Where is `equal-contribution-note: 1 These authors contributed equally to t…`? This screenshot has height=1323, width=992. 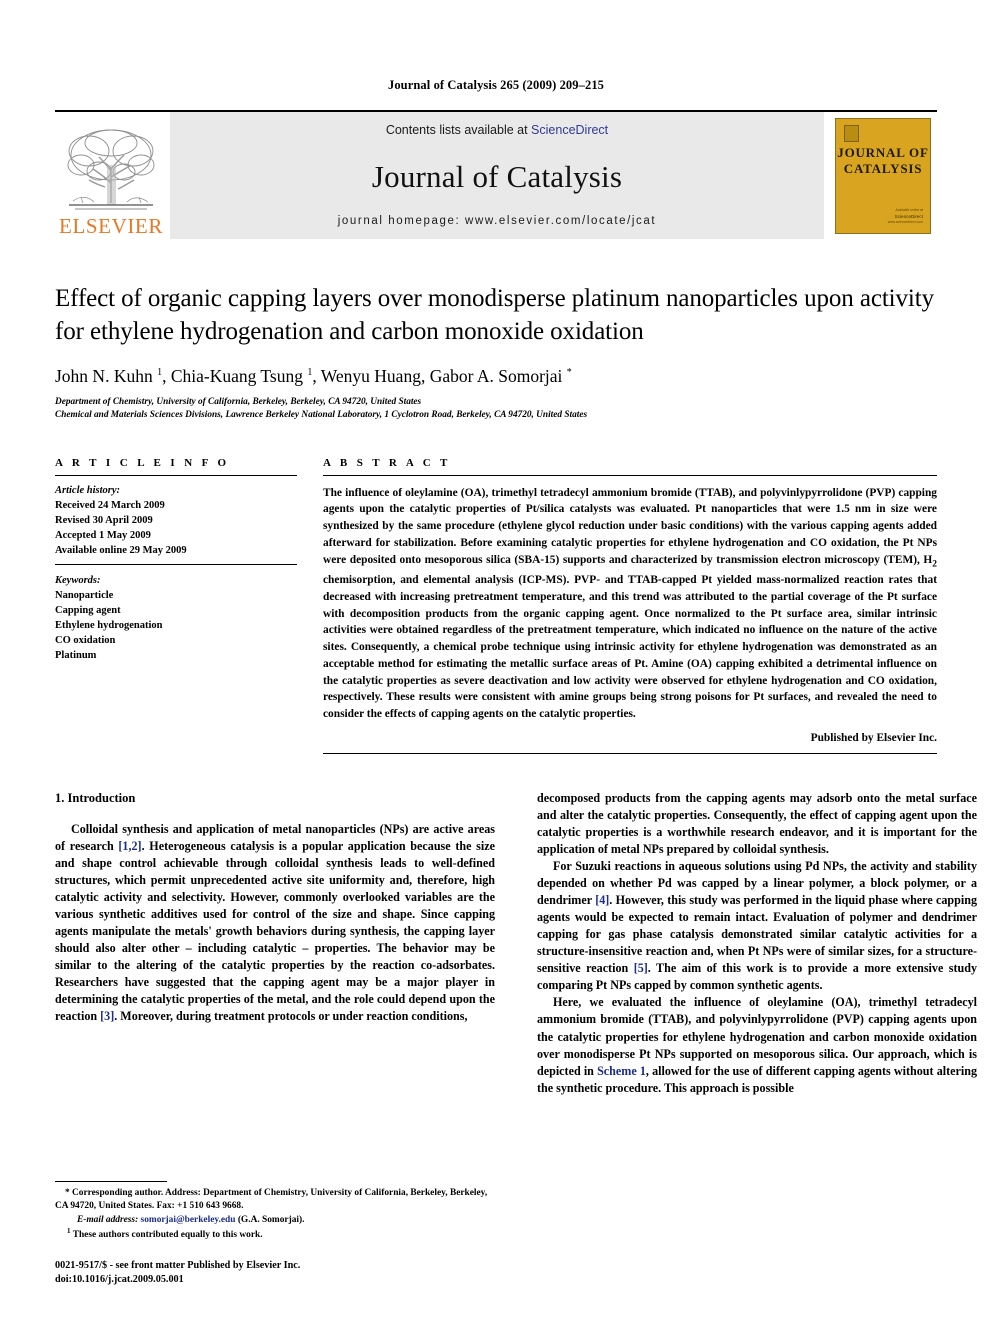 equal-contribution-note: 1 These authors contributed equally to t… is located at coordinates (275, 1234).